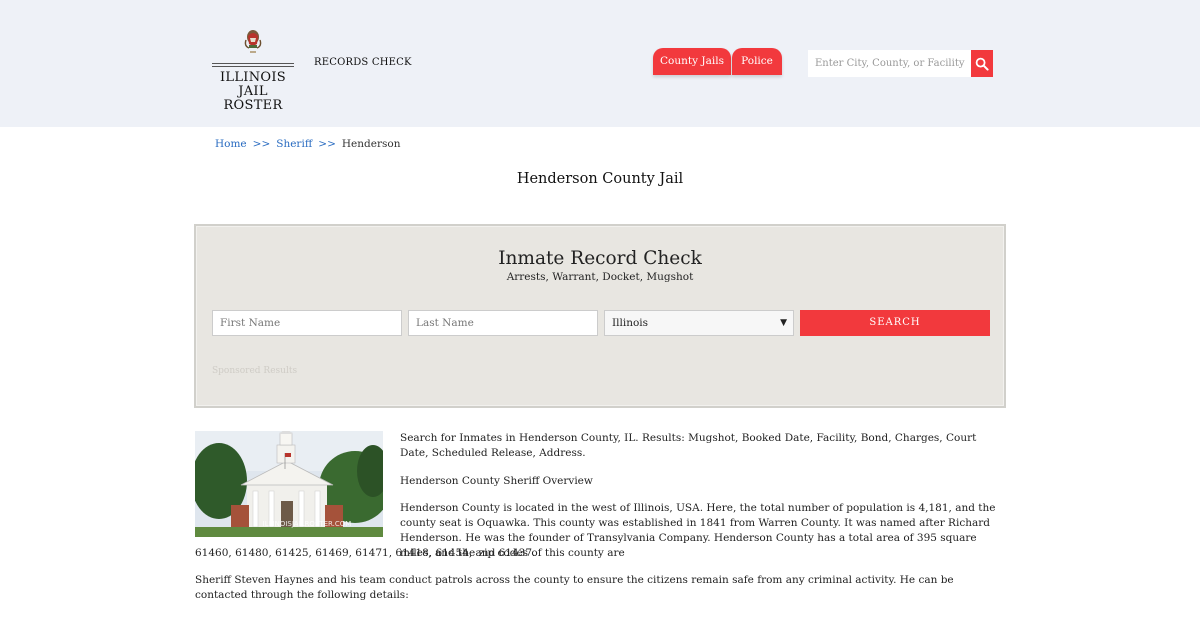 The width and height of the screenshot is (1200, 620). What do you see at coordinates (307, 524) in the screenshot?
I see `photo-watermark: ILLINOISJAILROSTER.COM` at bounding box center [307, 524].